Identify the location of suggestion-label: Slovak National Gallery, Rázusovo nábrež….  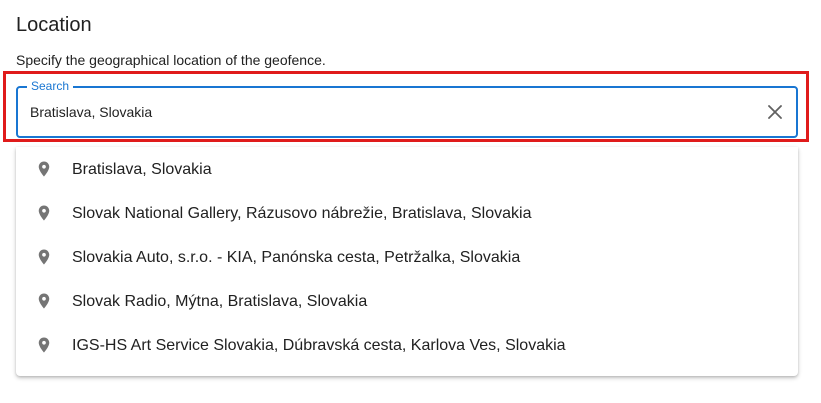
(302, 213).